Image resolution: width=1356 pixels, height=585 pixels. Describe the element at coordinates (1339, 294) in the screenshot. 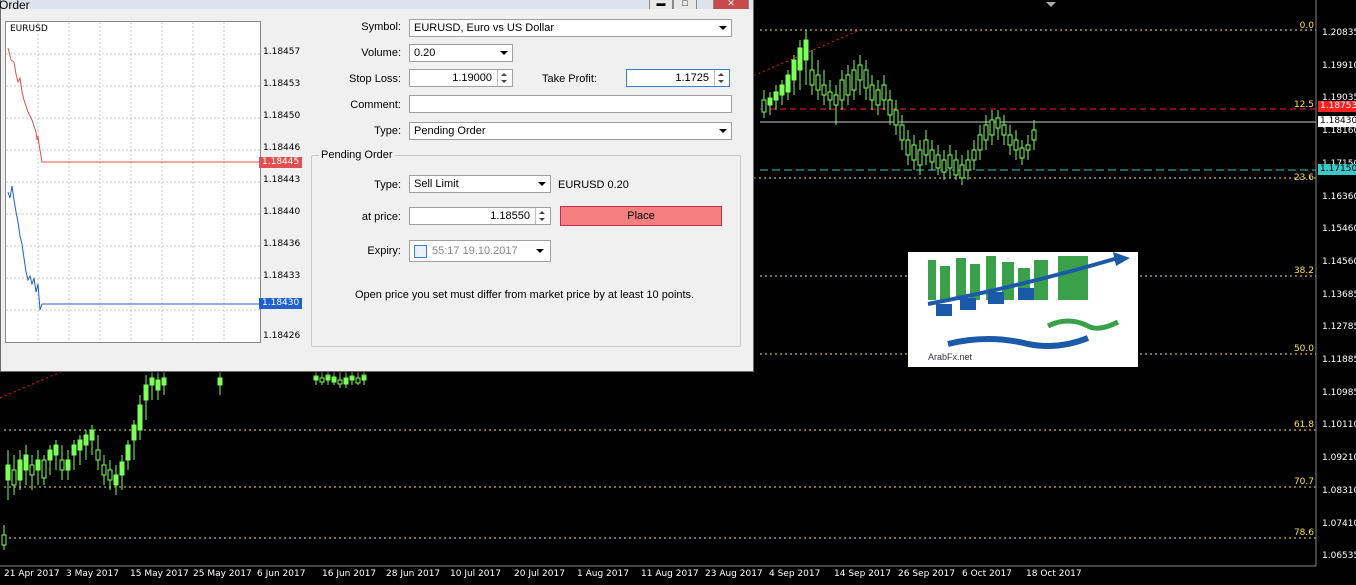

I see `price-tick-label: 1.13685` at that location.